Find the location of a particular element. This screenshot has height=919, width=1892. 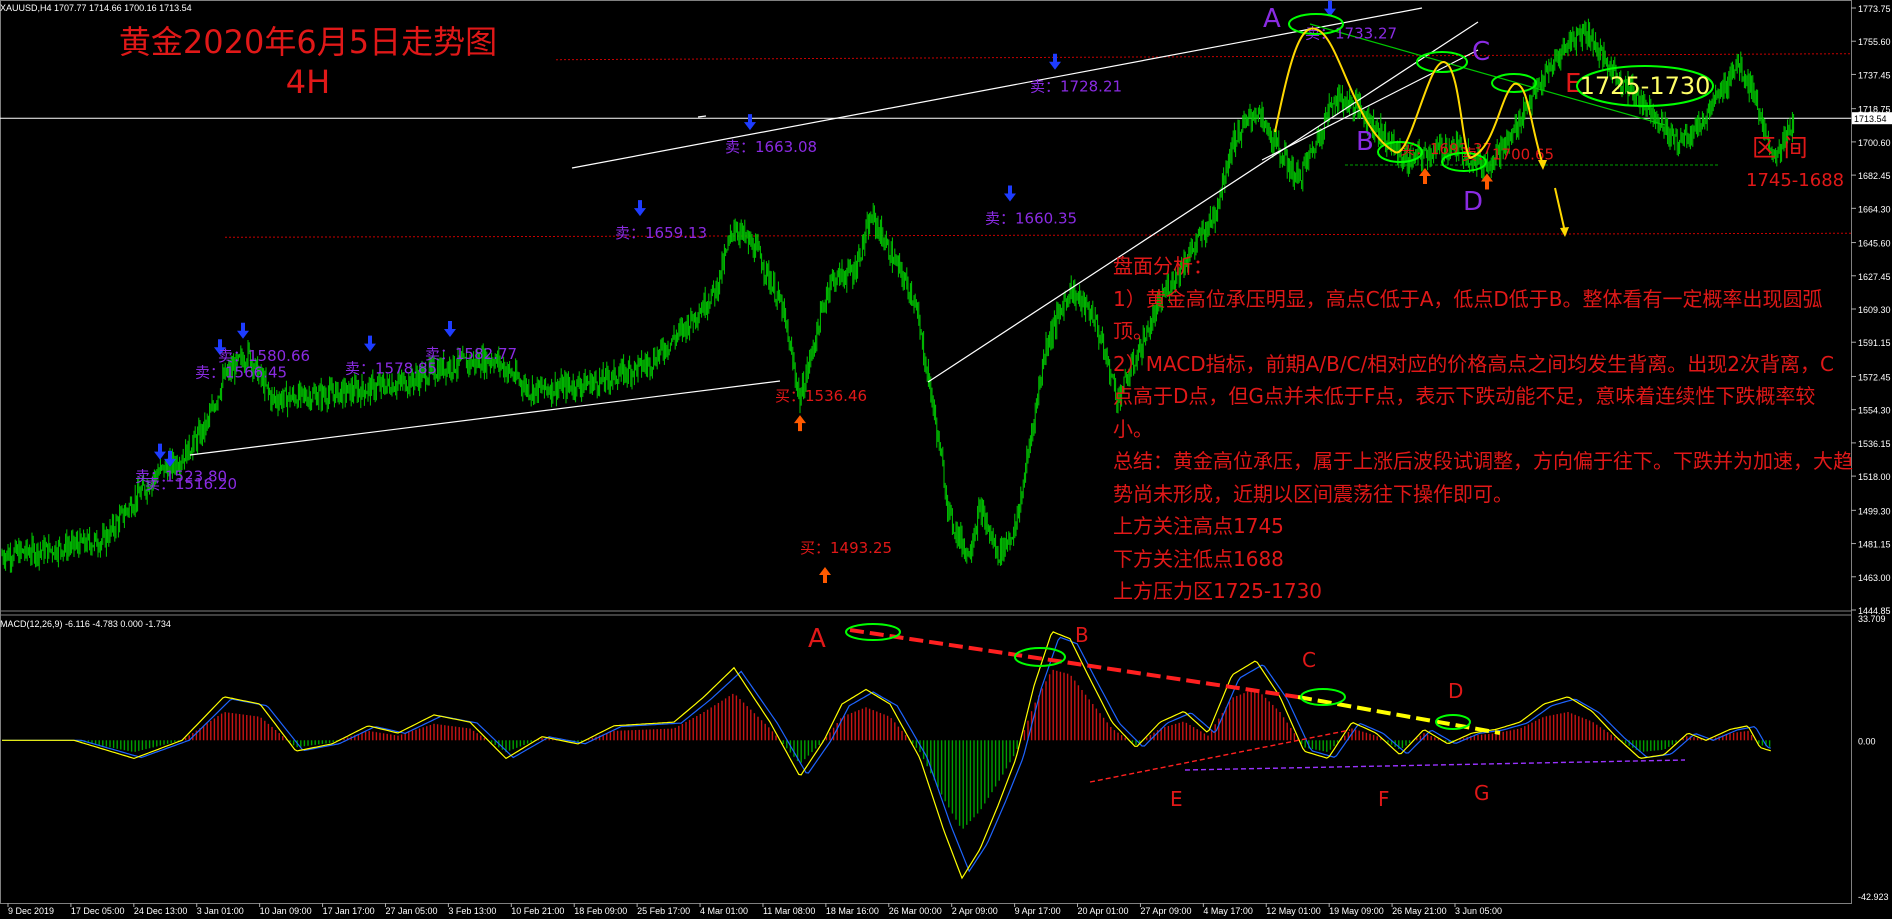

time-axis-label: 12 May 01:00 is located at coordinates (1293, 911).